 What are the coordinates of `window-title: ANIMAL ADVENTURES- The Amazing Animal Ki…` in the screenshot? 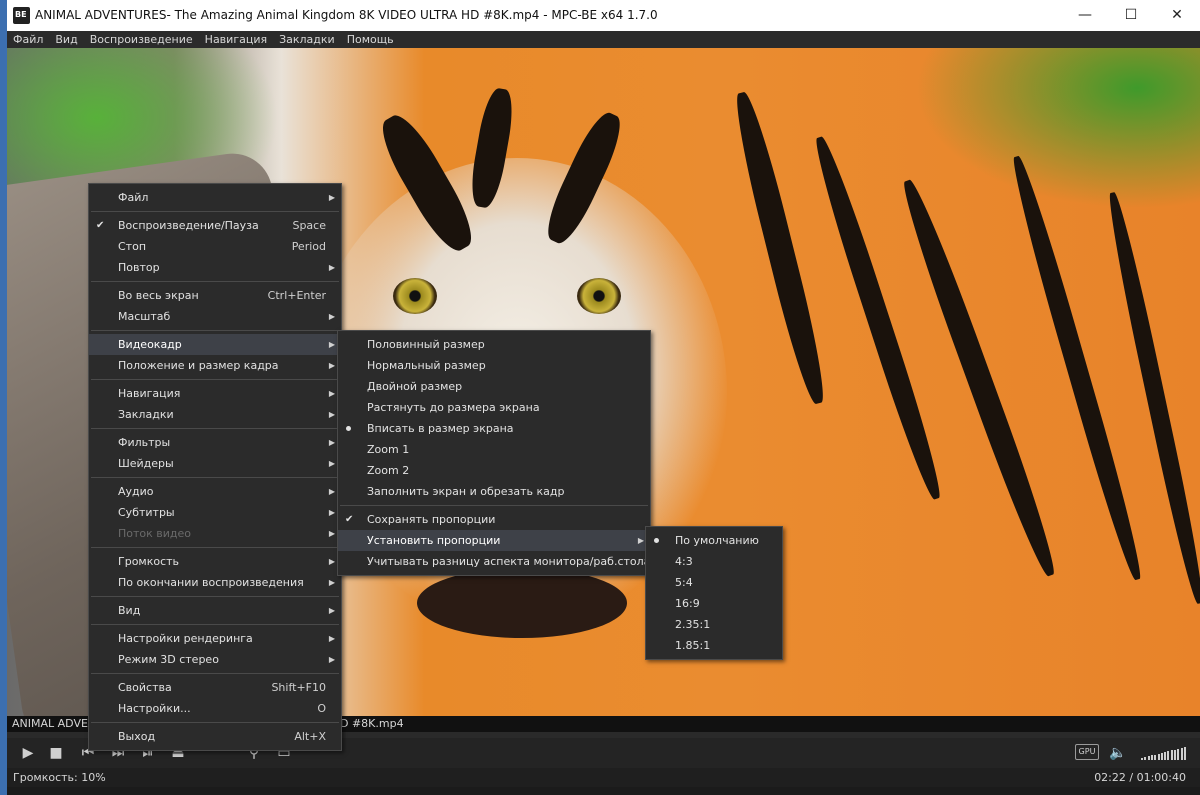 It's located at (346, 15).